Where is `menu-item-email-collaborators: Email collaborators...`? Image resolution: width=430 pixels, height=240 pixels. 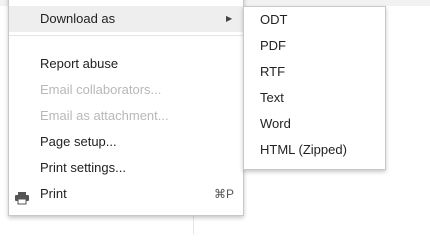
menu-item-email-collaborators: Email collaborators... is located at coordinates (126, 90).